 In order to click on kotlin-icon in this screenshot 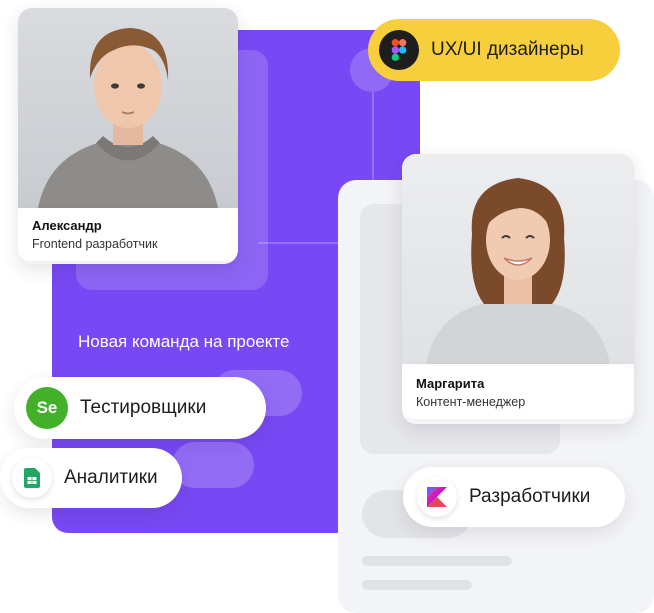, I will do `click(437, 497)`.